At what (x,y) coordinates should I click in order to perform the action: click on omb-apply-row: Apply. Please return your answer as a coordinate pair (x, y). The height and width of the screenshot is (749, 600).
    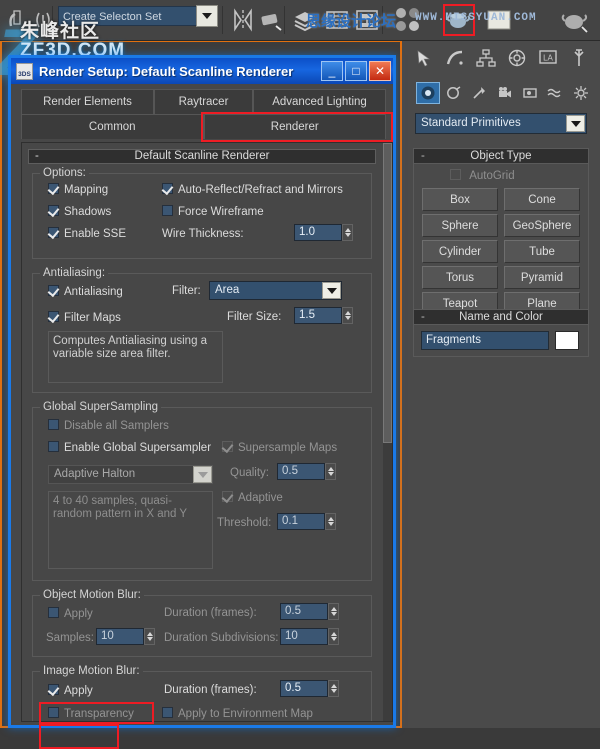
    Looking at the image, I should click on (70, 613).